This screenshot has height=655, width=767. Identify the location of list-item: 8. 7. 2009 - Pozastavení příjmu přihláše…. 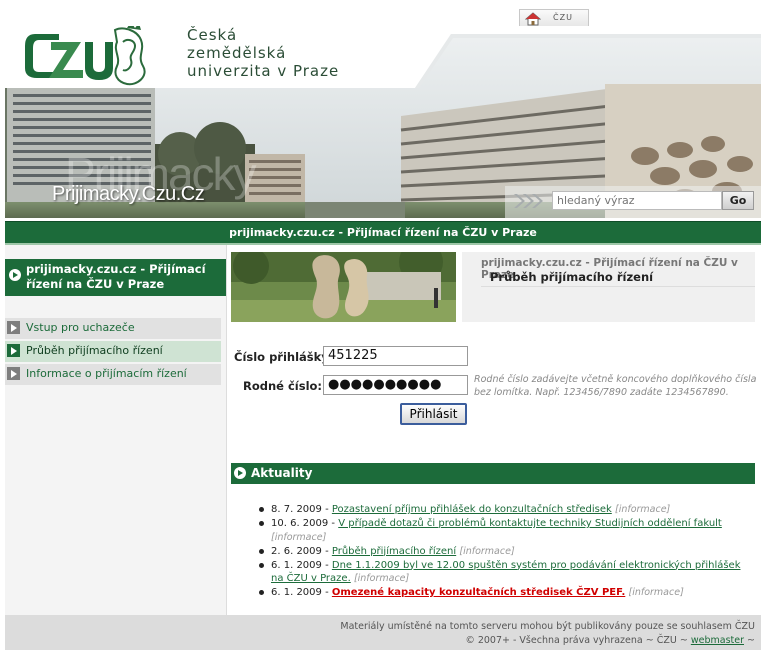
(504, 510).